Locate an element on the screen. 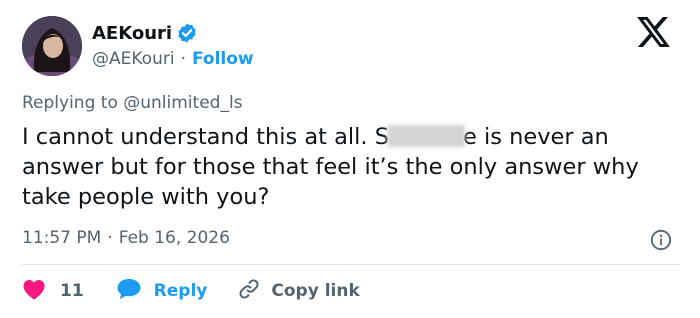 The image size is (700, 318). x-logo-icon is located at coordinates (653, 32).